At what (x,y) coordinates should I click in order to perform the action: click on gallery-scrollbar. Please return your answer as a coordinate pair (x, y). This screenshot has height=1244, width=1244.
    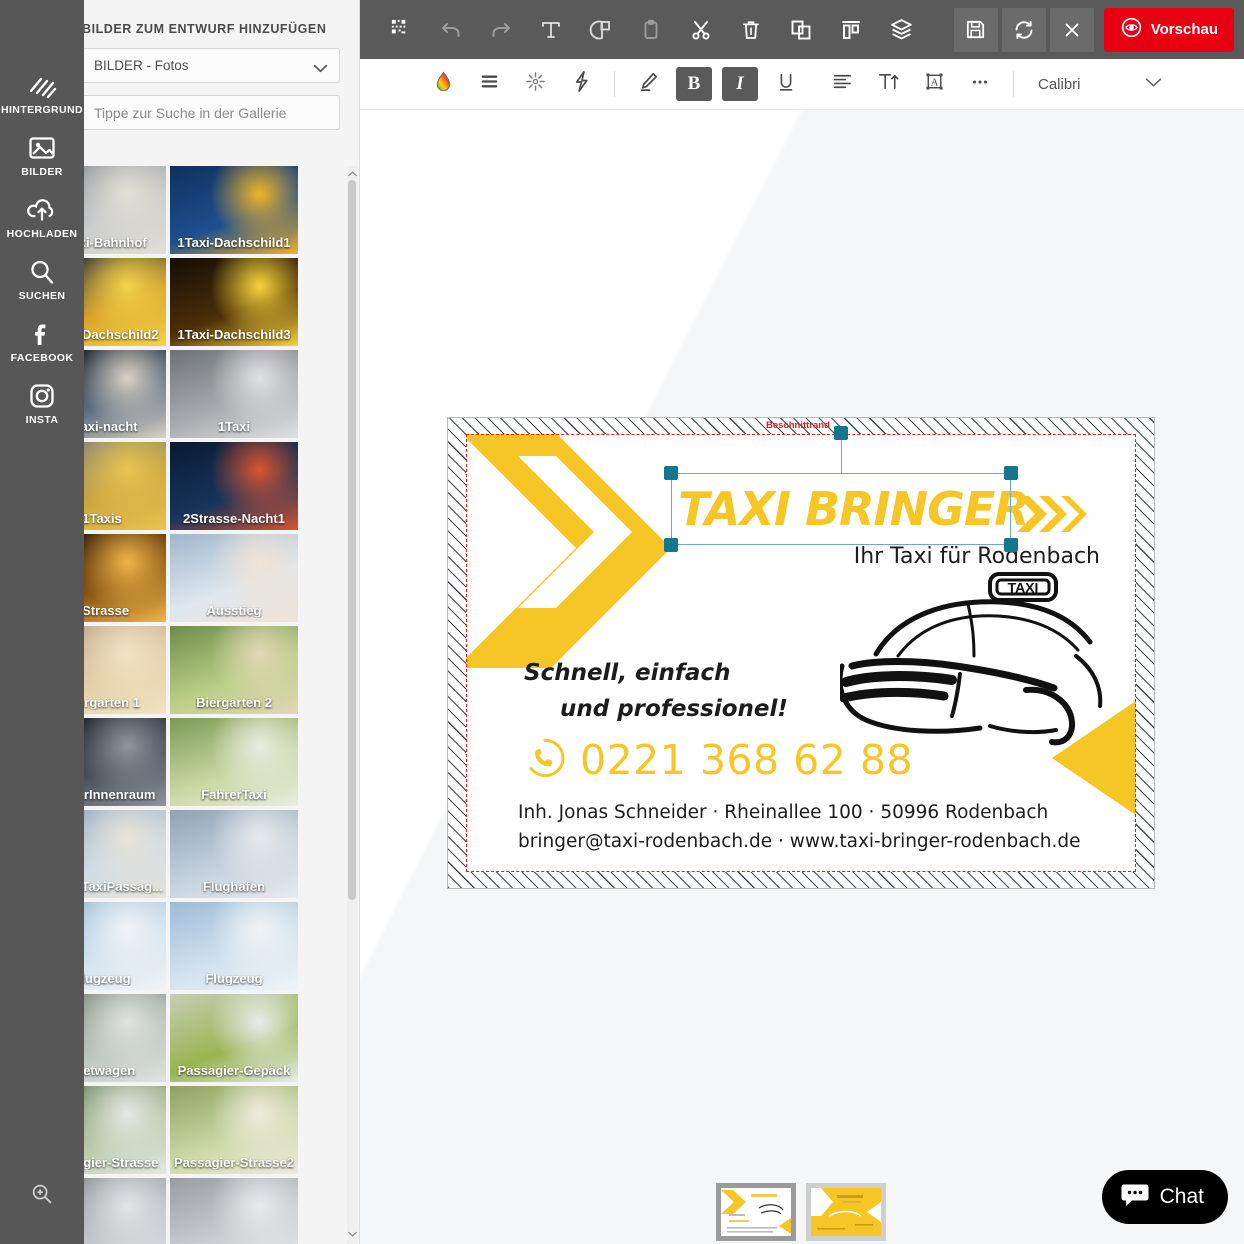
    Looking at the image, I should click on (352, 705).